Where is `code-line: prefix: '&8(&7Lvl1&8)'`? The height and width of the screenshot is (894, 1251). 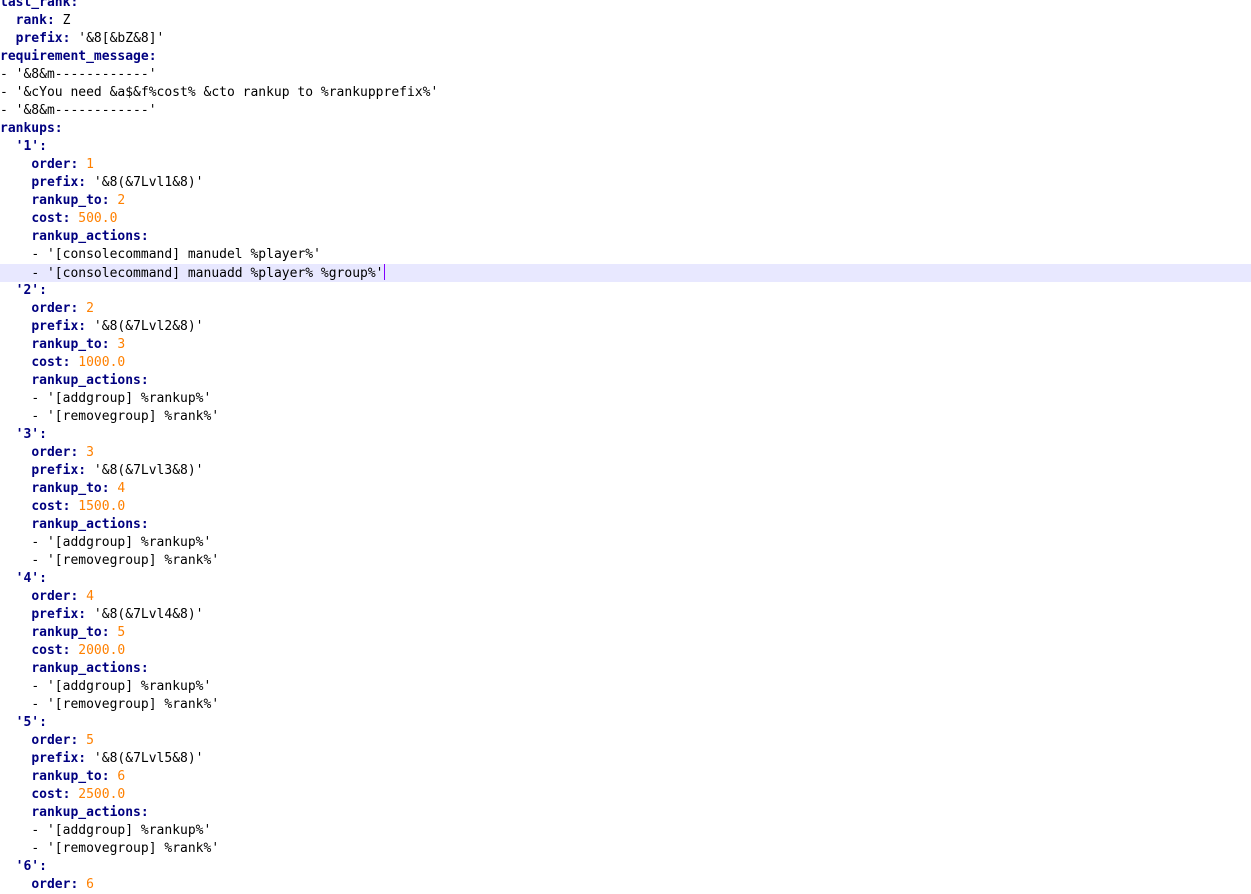
code-line: prefix: '&8(&7Lvl1&8)' is located at coordinates (625, 183).